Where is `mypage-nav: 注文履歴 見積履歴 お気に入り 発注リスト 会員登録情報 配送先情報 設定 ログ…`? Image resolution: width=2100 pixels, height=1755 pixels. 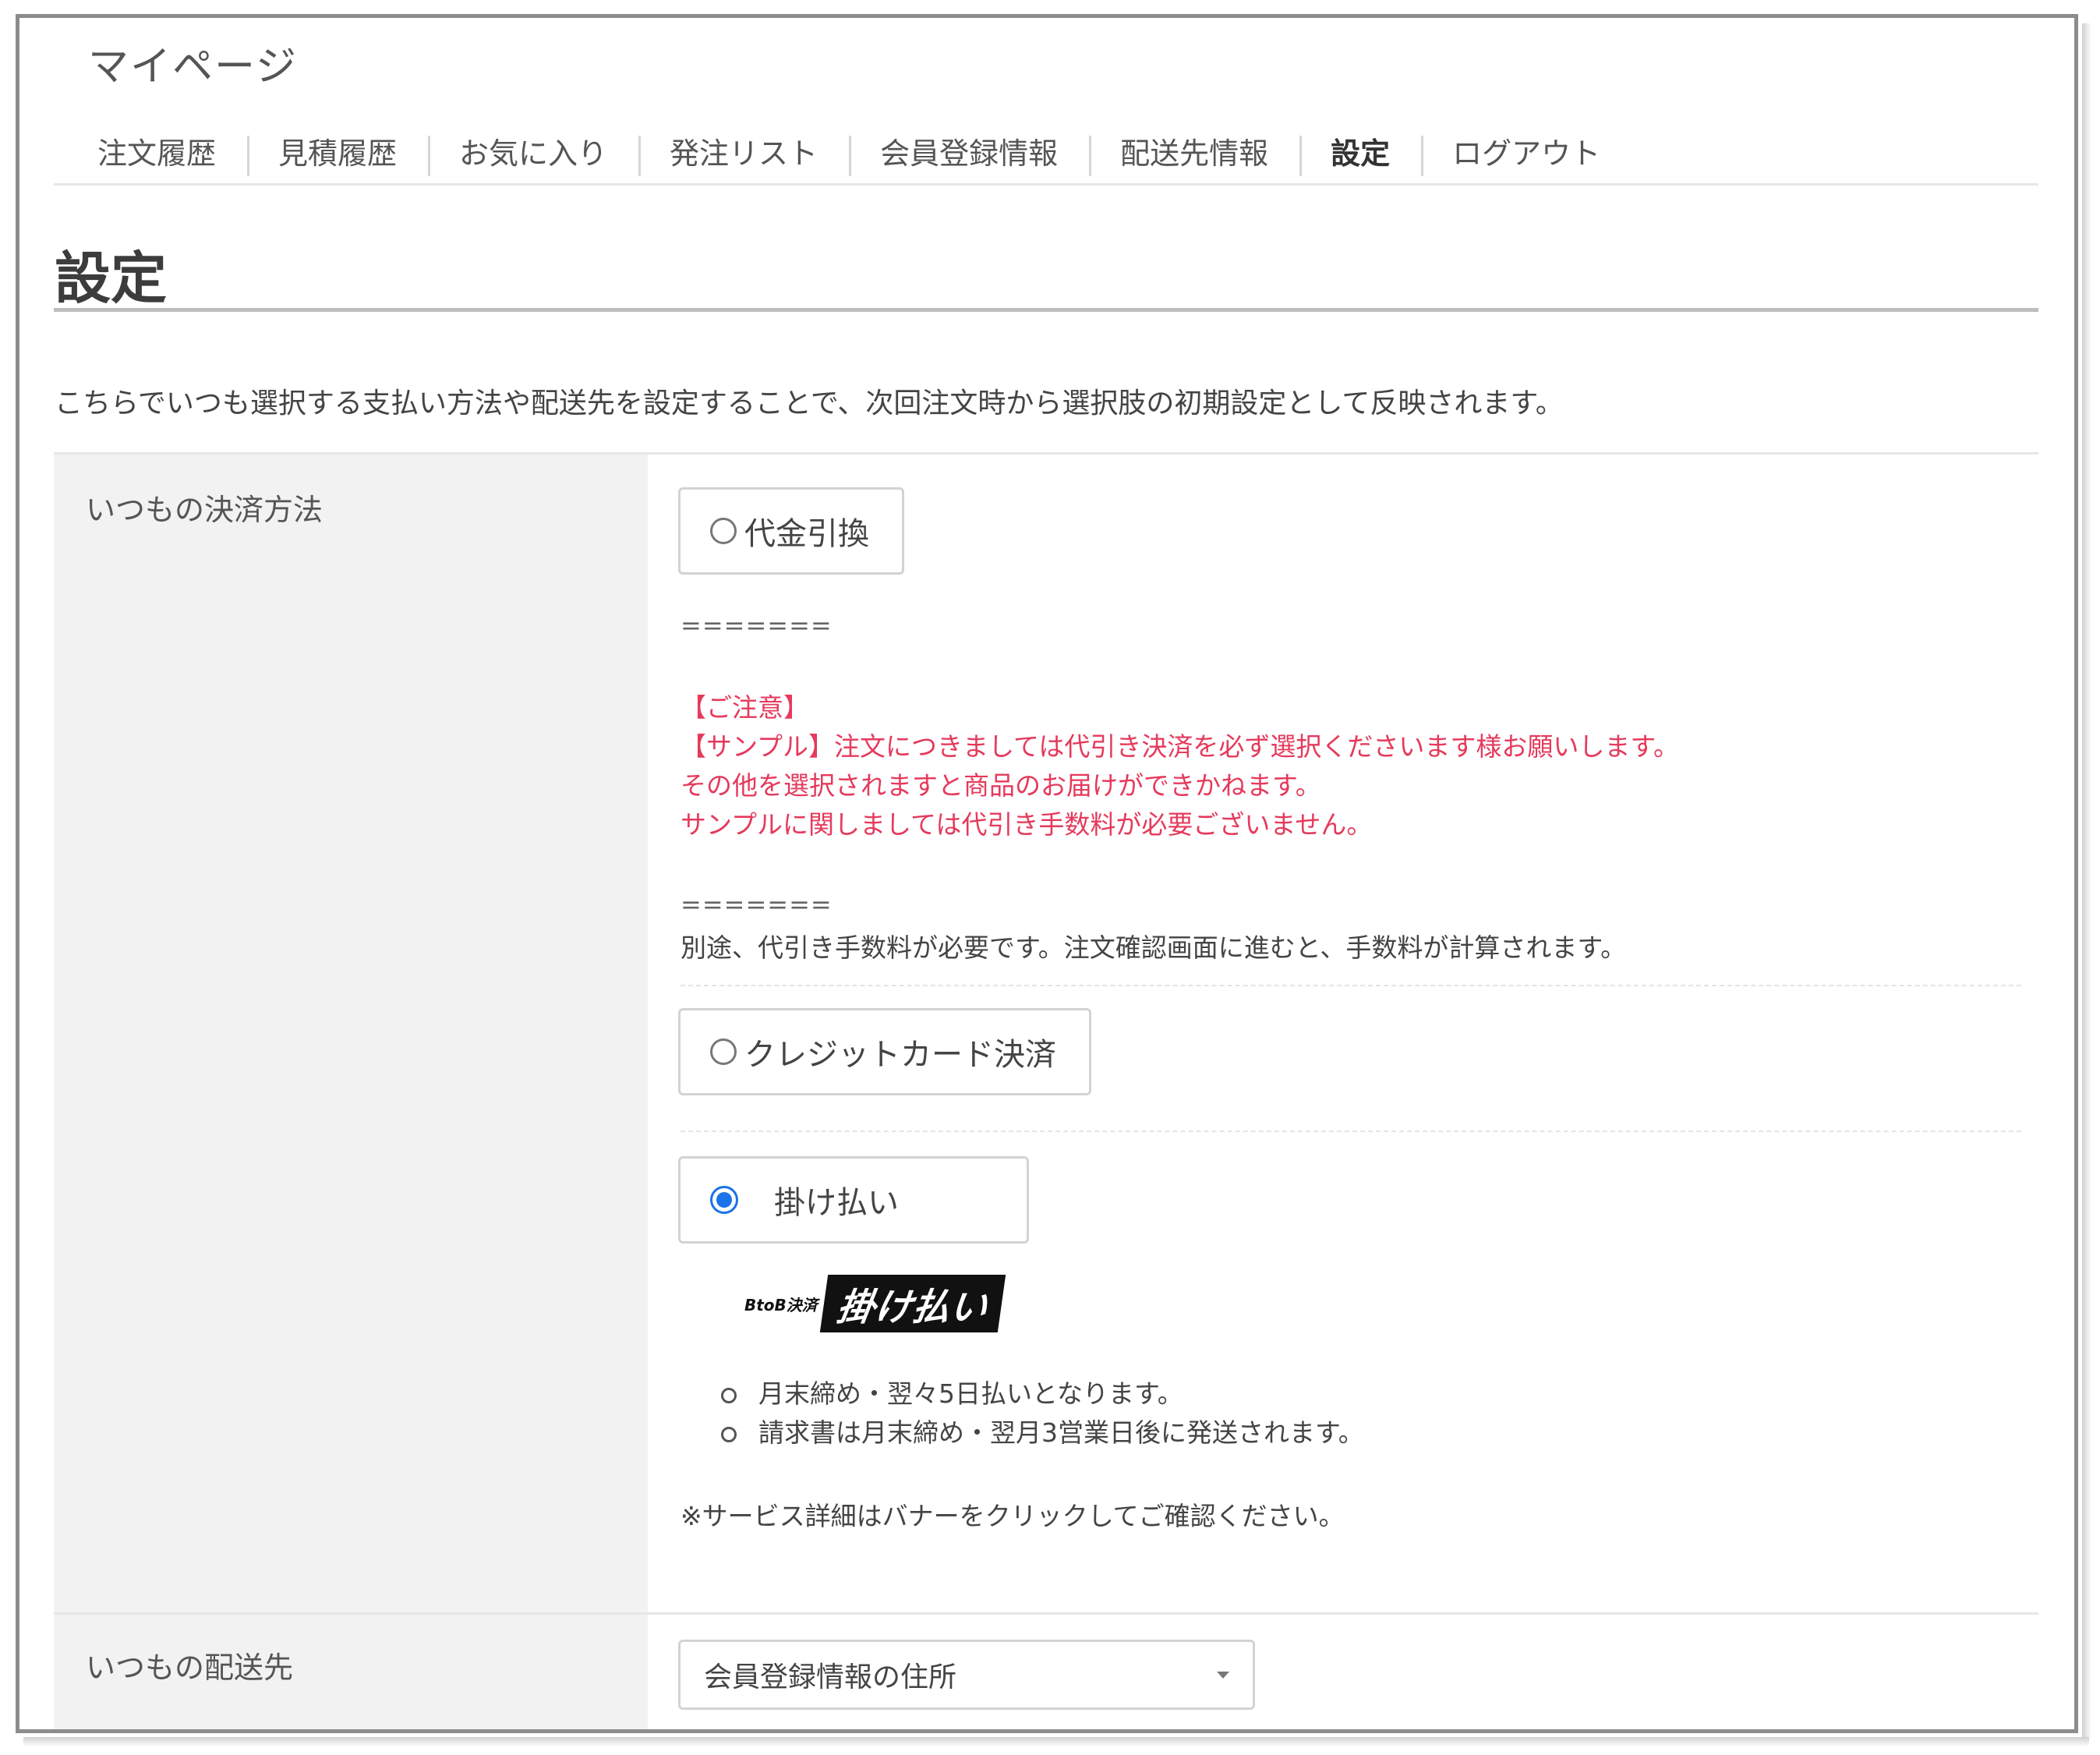 mypage-nav: 注文履歴 見積履歴 お気に入り 発注リスト 会員登録情報 配送先情報 設定 ログ… is located at coordinates (857, 150).